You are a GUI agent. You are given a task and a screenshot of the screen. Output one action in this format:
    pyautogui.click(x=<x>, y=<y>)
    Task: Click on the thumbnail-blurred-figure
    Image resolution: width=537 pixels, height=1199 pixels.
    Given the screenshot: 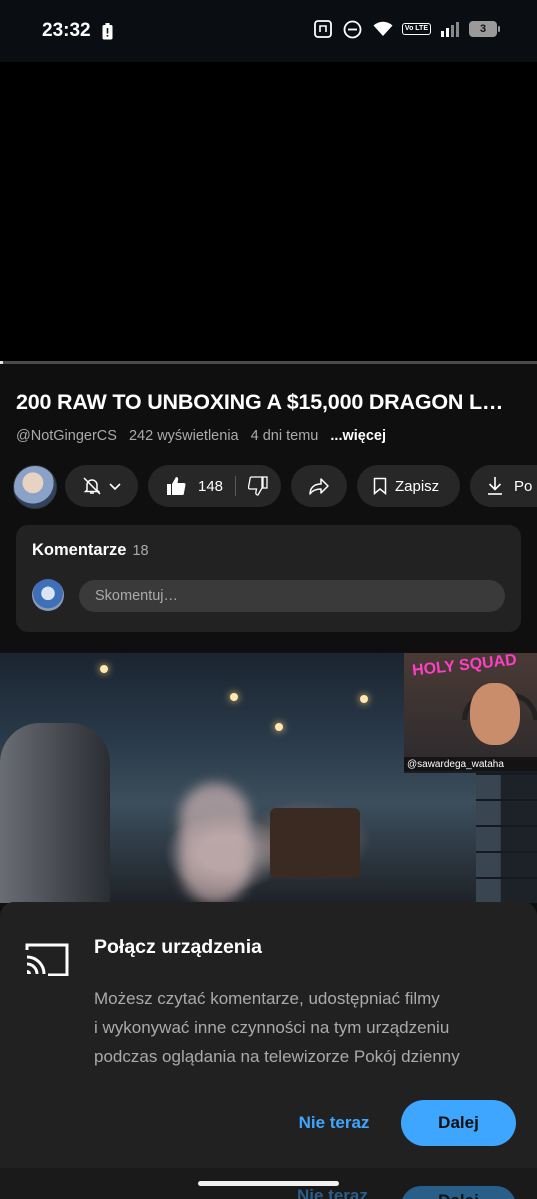 What is the action you would take?
    pyautogui.click(x=215, y=843)
    